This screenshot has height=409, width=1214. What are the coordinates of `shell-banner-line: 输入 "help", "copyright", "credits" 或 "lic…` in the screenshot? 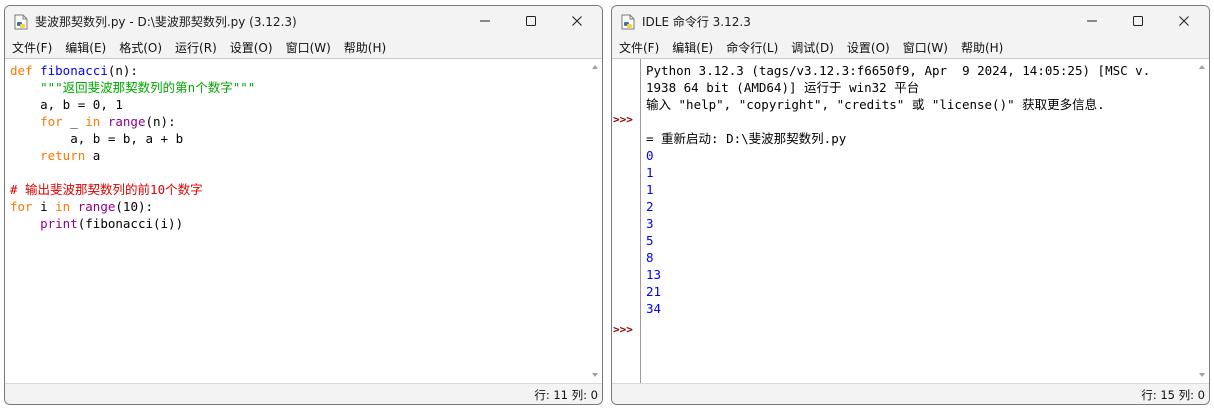 It's located at (875, 104).